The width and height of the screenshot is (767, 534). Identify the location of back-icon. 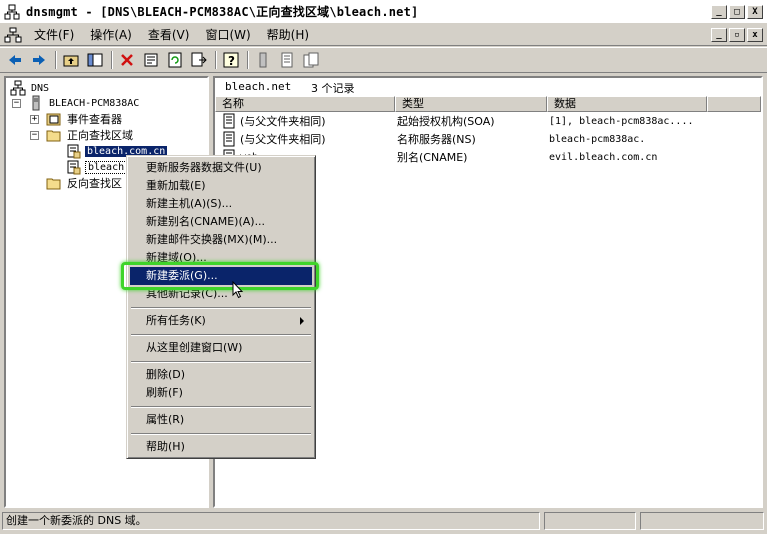
(15, 60).